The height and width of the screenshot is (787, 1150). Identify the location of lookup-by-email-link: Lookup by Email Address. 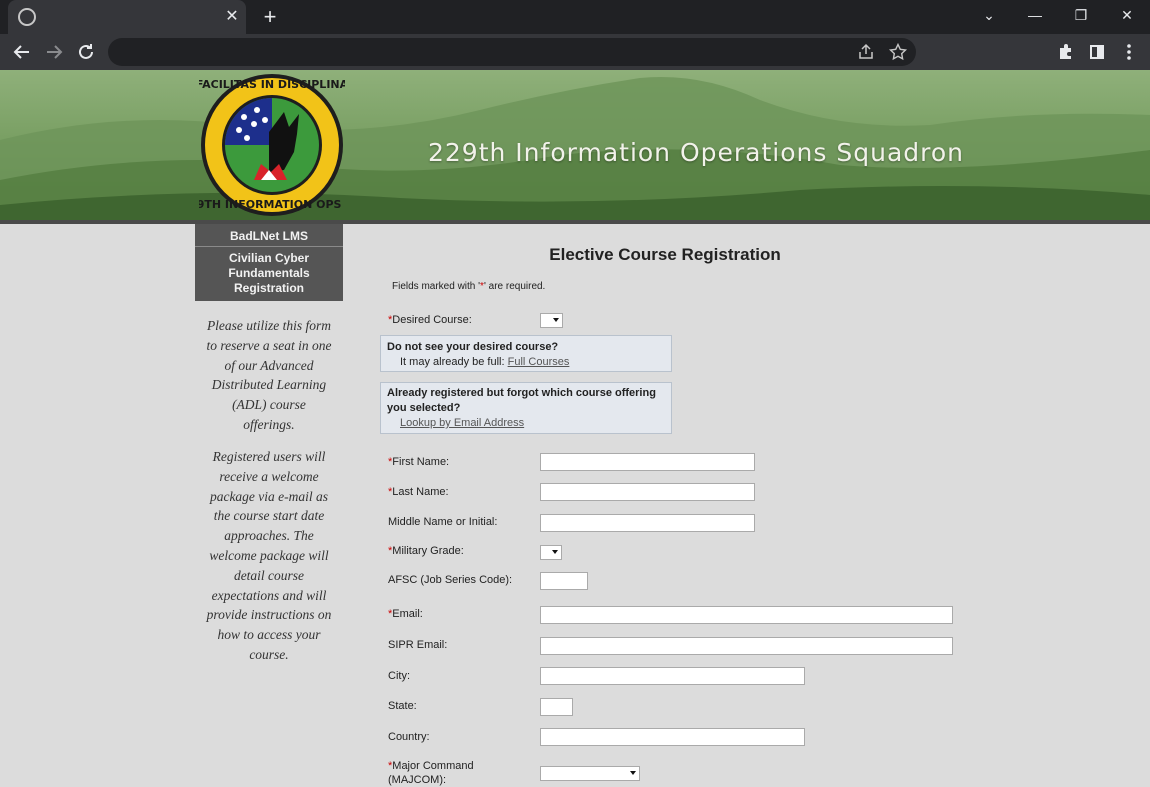
(462, 423).